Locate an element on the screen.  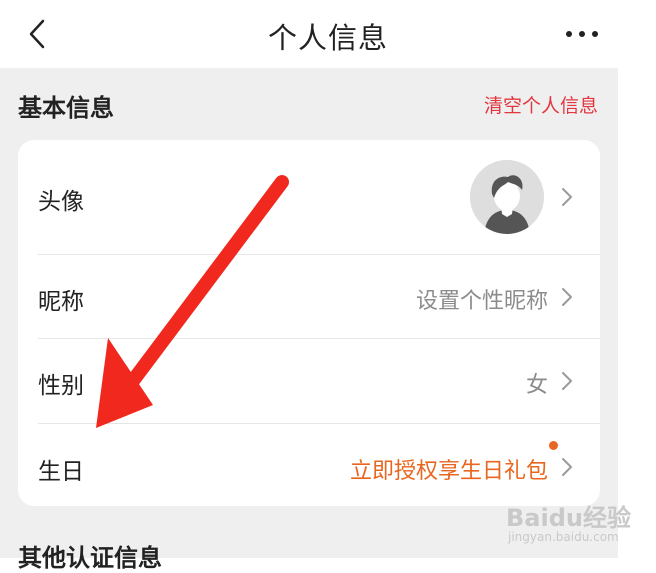
row-nickname: 昵称 设置个性昵称 is located at coordinates (309, 297).